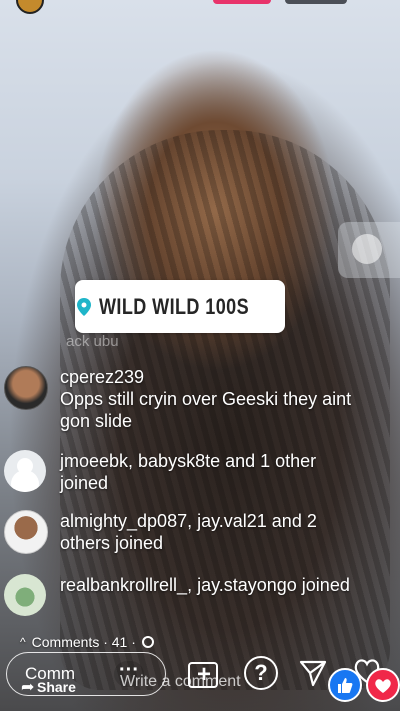  I want to click on live-badge, so click(242, 2).